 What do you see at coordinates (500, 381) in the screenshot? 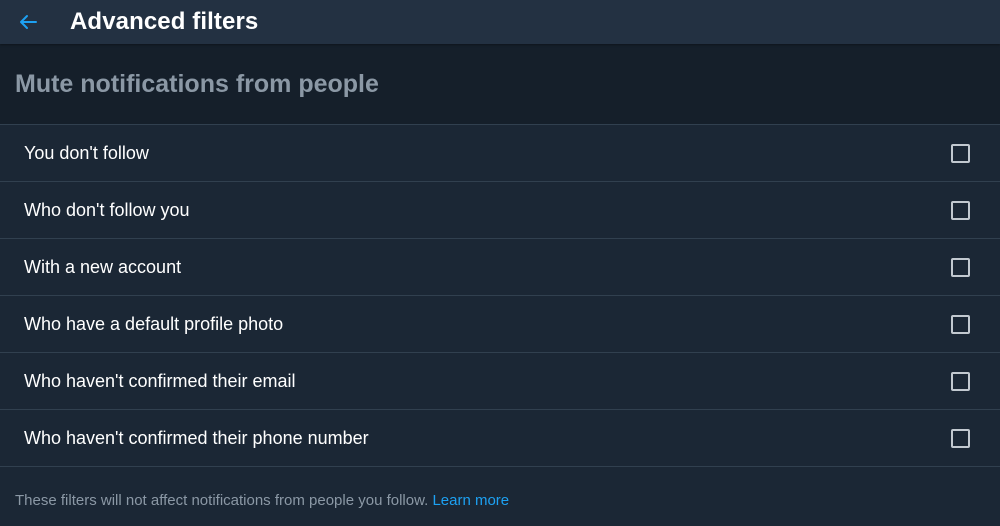
I see `filter-row-unconfirmed-email: Who haven't confirmed their email` at bounding box center [500, 381].